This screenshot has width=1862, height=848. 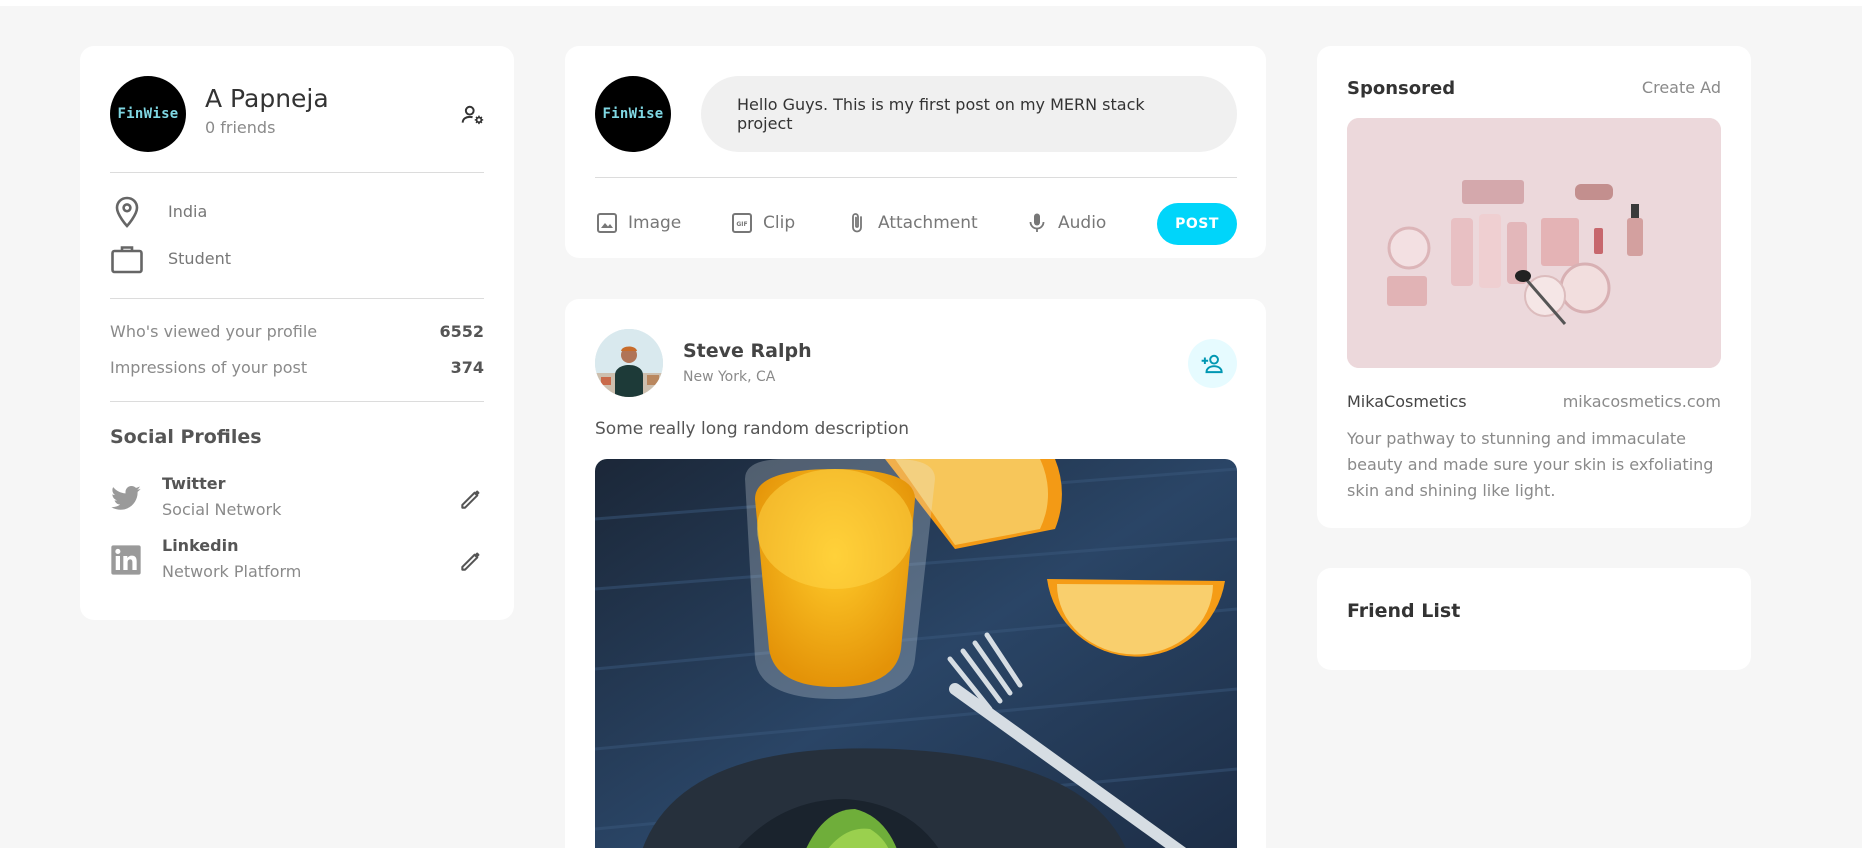 What do you see at coordinates (928, 223) in the screenshot?
I see `tool-attachment-label: Attachment` at bounding box center [928, 223].